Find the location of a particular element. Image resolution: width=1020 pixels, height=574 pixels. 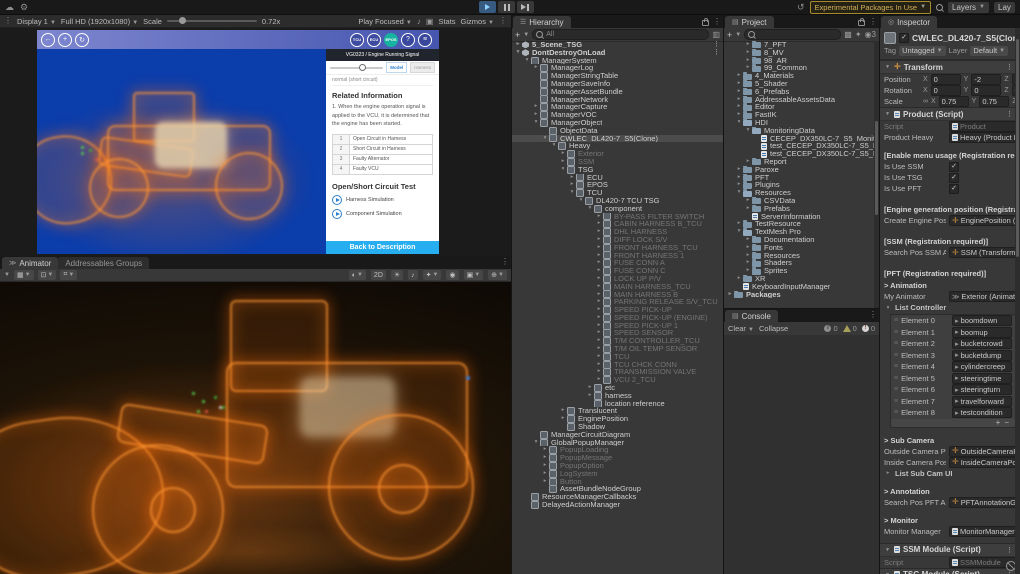

project-row: ▾ HDI is located at coordinates (799, 122).